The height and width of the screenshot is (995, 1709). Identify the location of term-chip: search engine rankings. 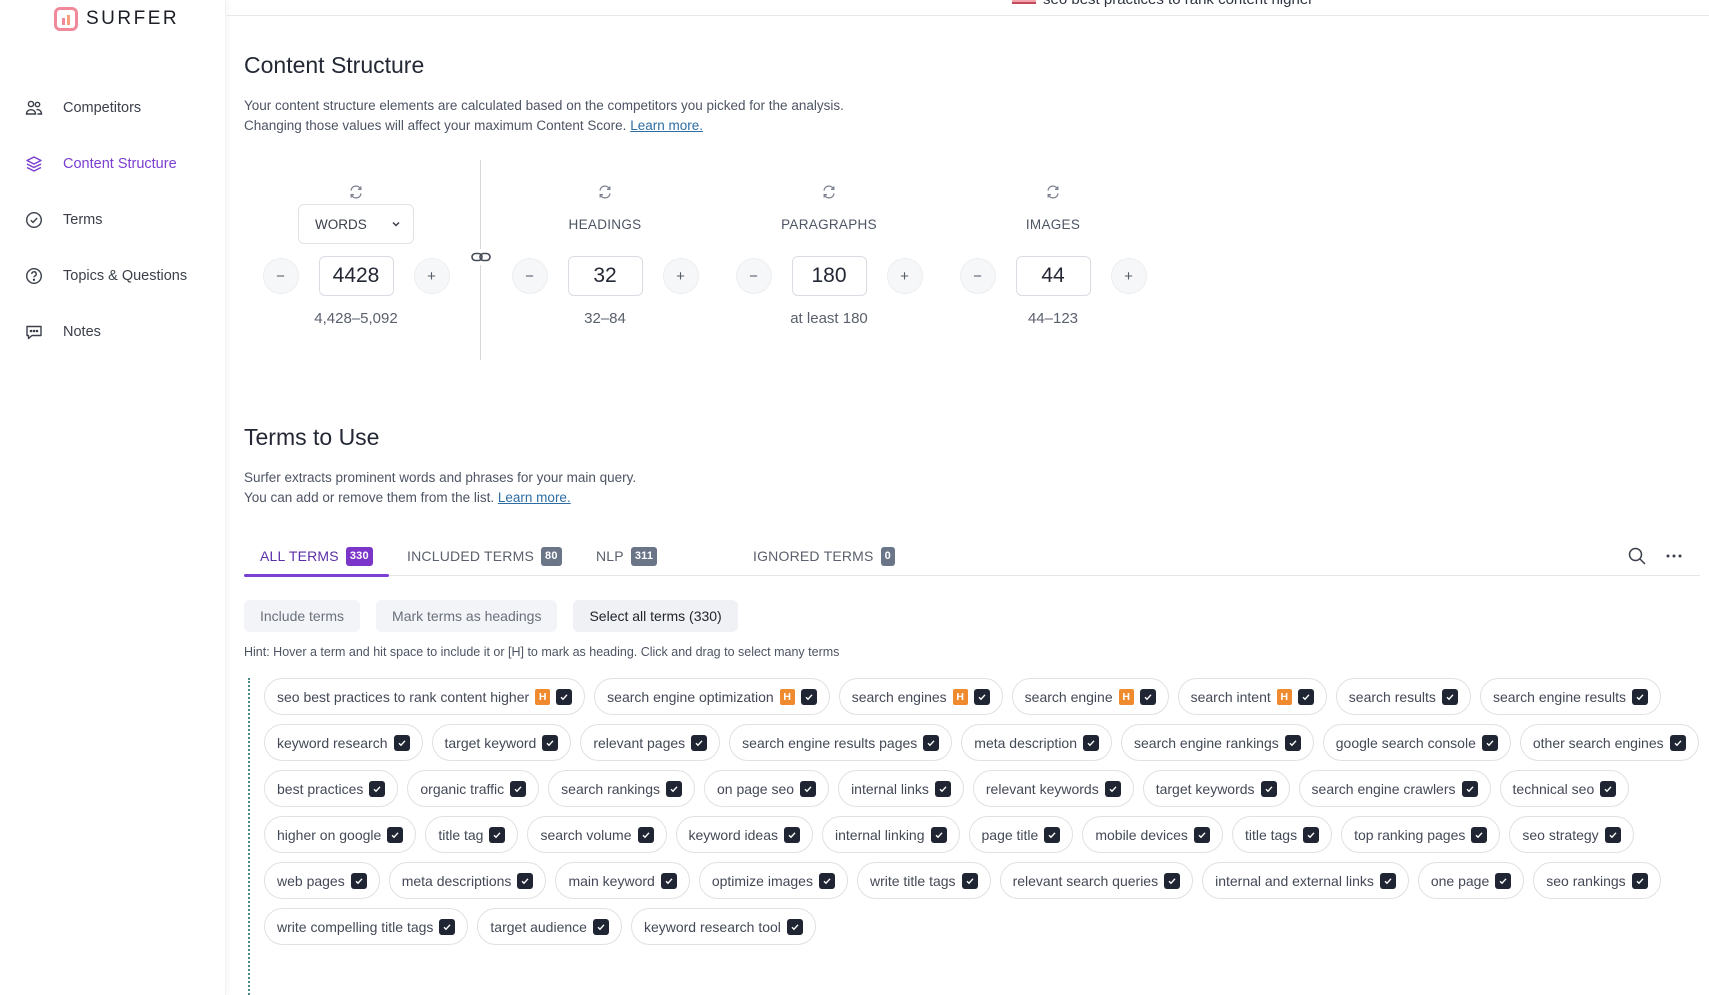
(1217, 742).